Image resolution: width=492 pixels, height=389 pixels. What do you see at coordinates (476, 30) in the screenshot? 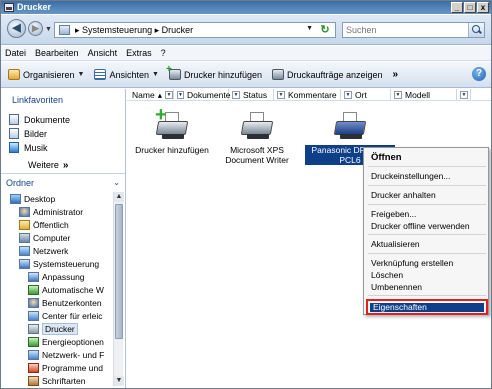
I see `search-icon` at bounding box center [476, 30].